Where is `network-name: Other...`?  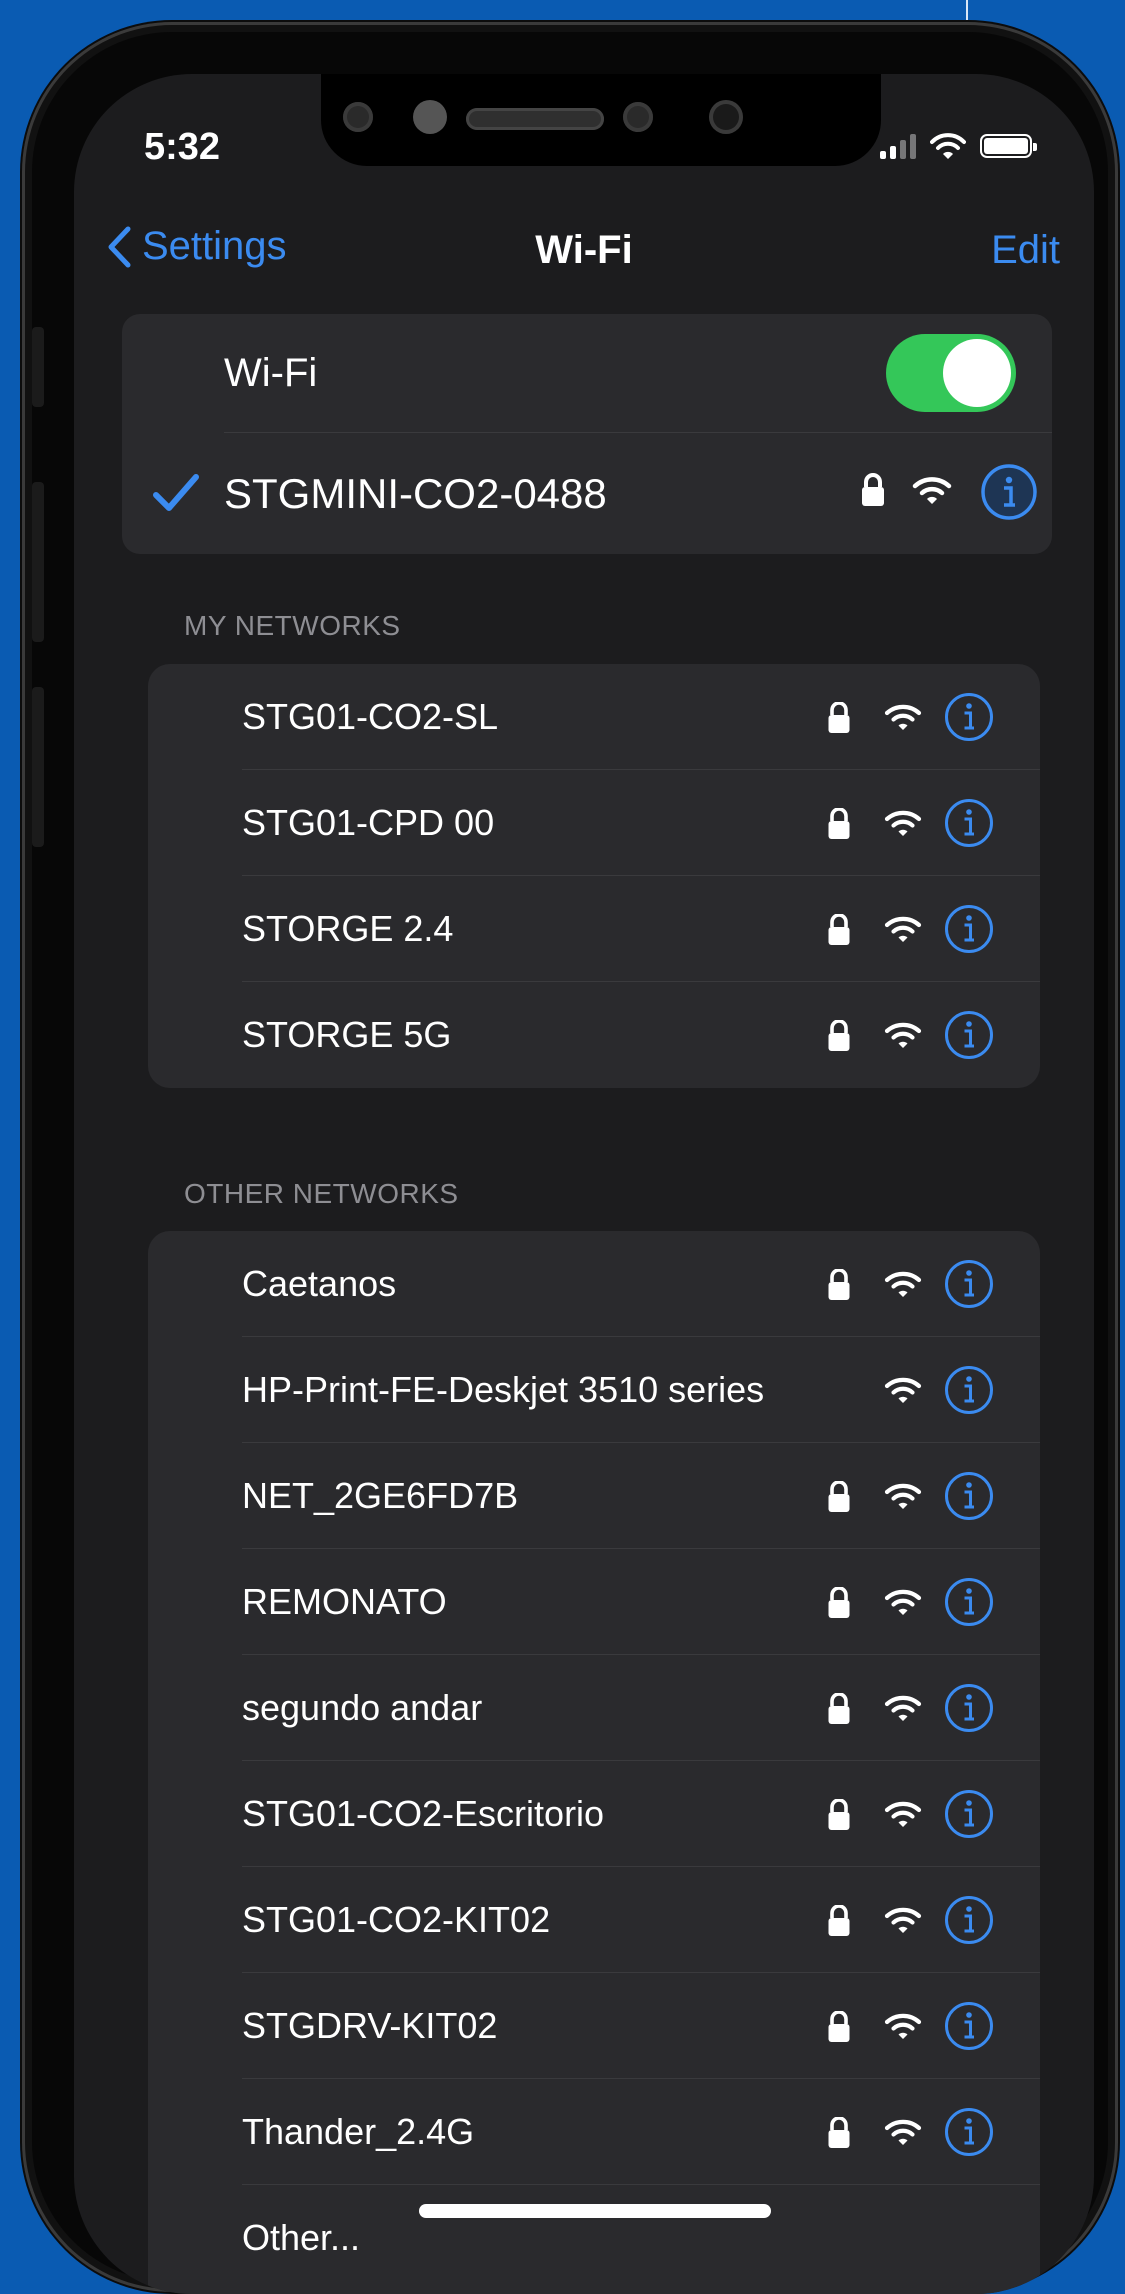
network-name: Other... is located at coordinates (301, 2237).